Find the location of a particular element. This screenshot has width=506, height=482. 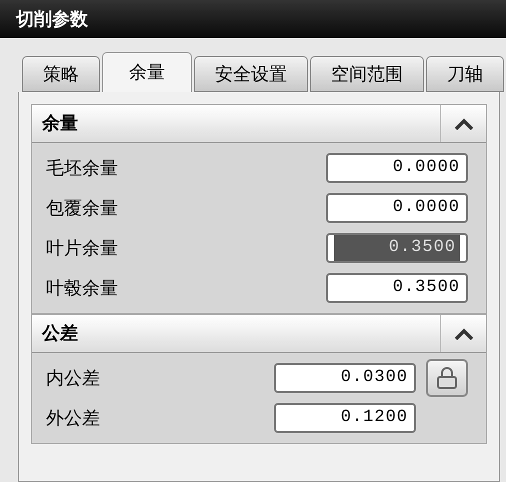

field-value: 0.1200 is located at coordinates (374, 418).